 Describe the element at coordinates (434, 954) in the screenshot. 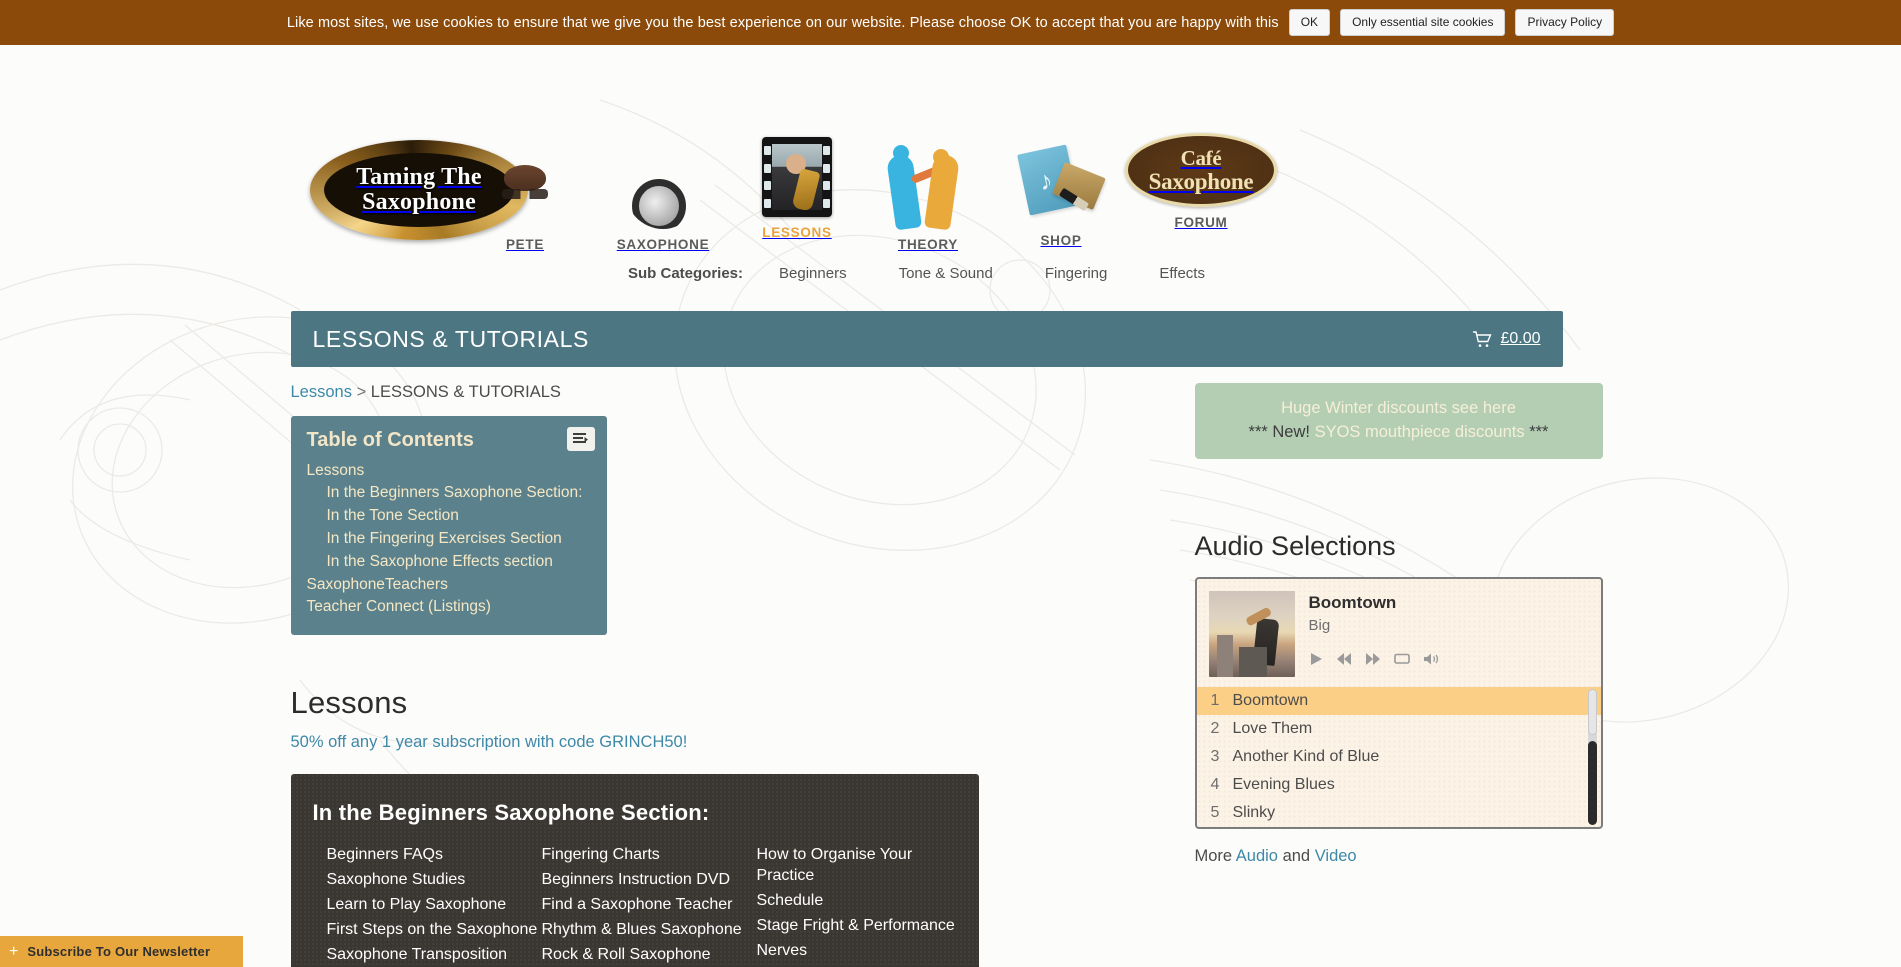

I see `link-saxophone-transposition: Saxophone Transposition` at that location.